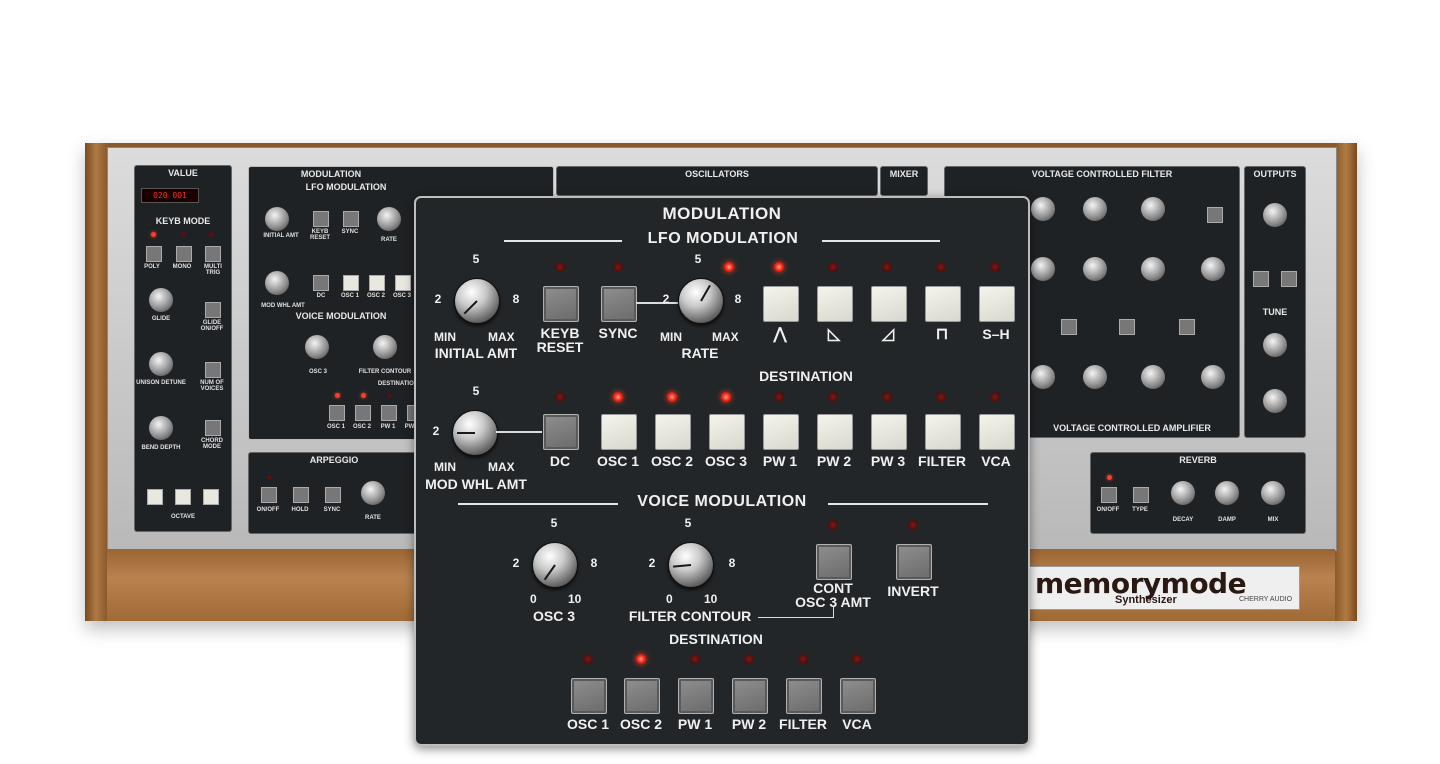 The height and width of the screenshot is (764, 1440). Describe the element at coordinates (154, 254) in the screenshot. I see `poly-button` at that location.